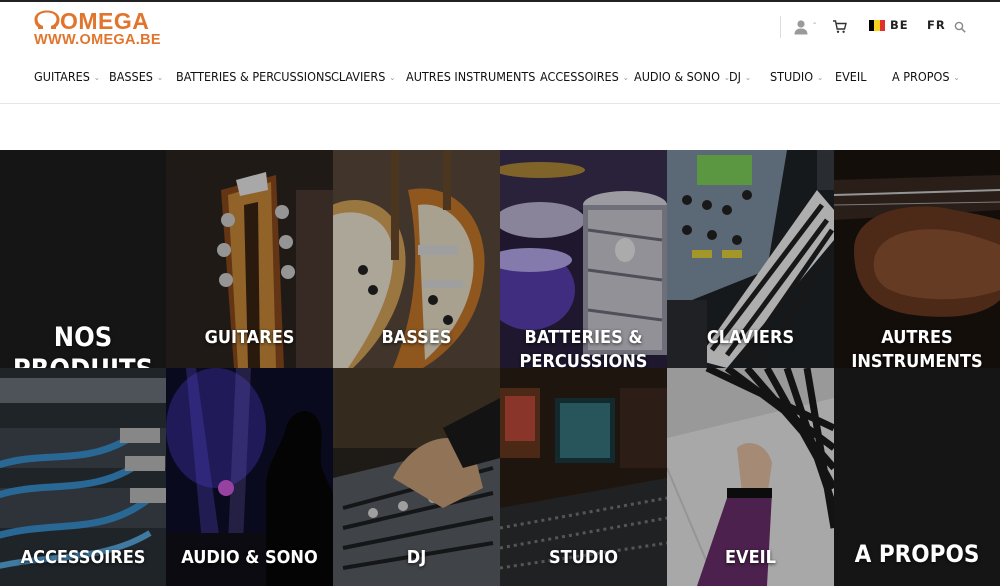 The image size is (1000, 586). What do you see at coordinates (131, 76) in the screenshot?
I see `nav-label: BASSES` at bounding box center [131, 76].